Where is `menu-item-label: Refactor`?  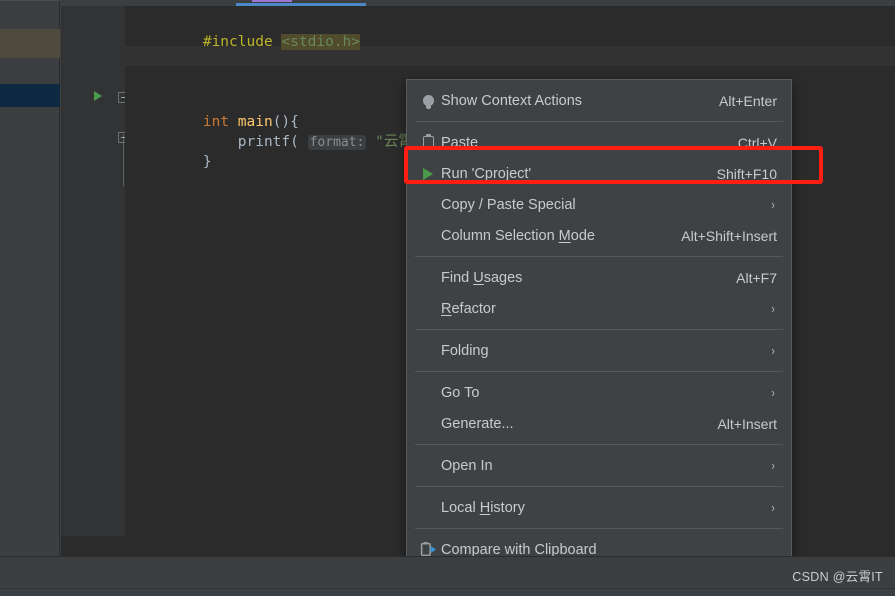 menu-item-label: Refactor is located at coordinates (468, 308).